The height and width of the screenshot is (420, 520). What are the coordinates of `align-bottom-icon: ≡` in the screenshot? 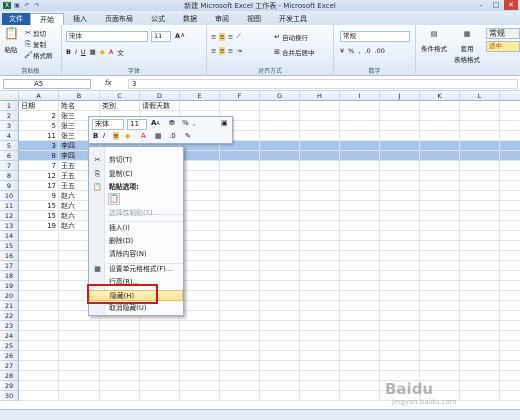 It's located at (230, 37).